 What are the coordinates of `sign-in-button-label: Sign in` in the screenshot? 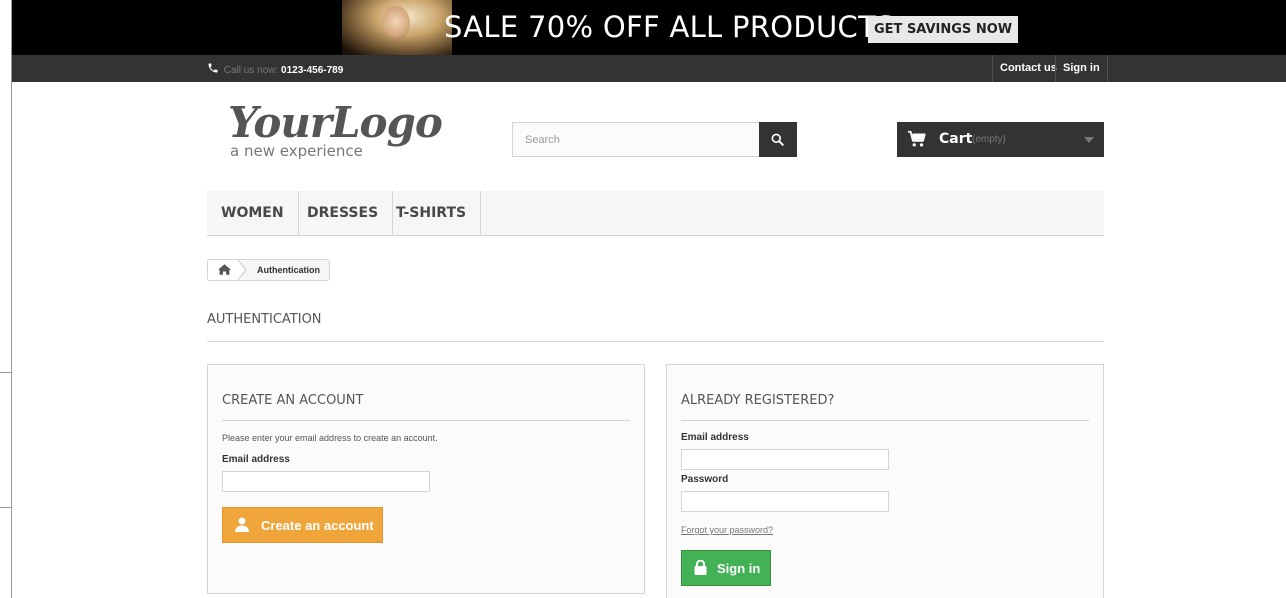 It's located at (739, 568).